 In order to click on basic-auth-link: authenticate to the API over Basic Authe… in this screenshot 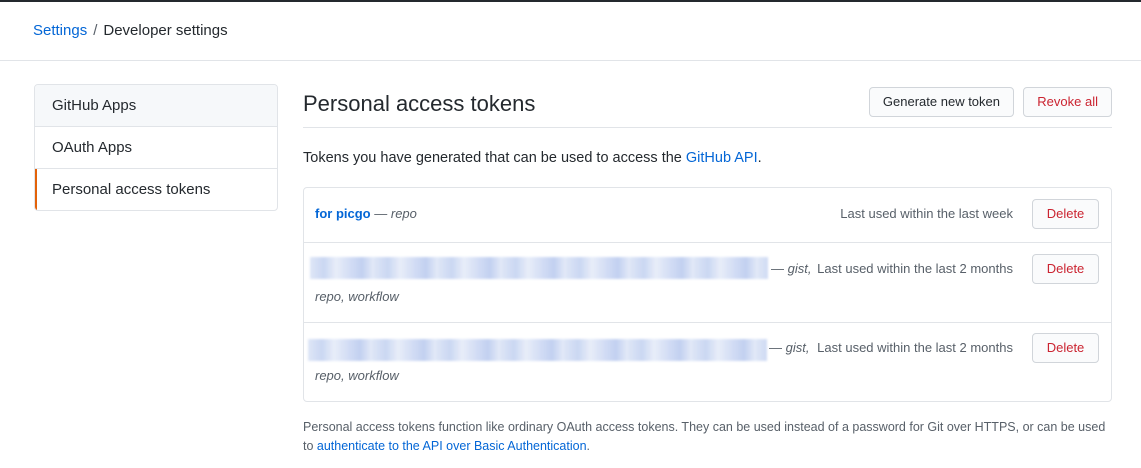, I will do `click(452, 446)`.